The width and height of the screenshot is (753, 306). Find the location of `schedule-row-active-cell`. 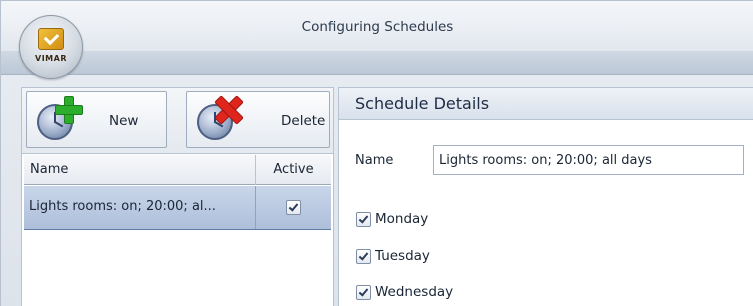

schedule-row-active-cell is located at coordinates (293, 207).